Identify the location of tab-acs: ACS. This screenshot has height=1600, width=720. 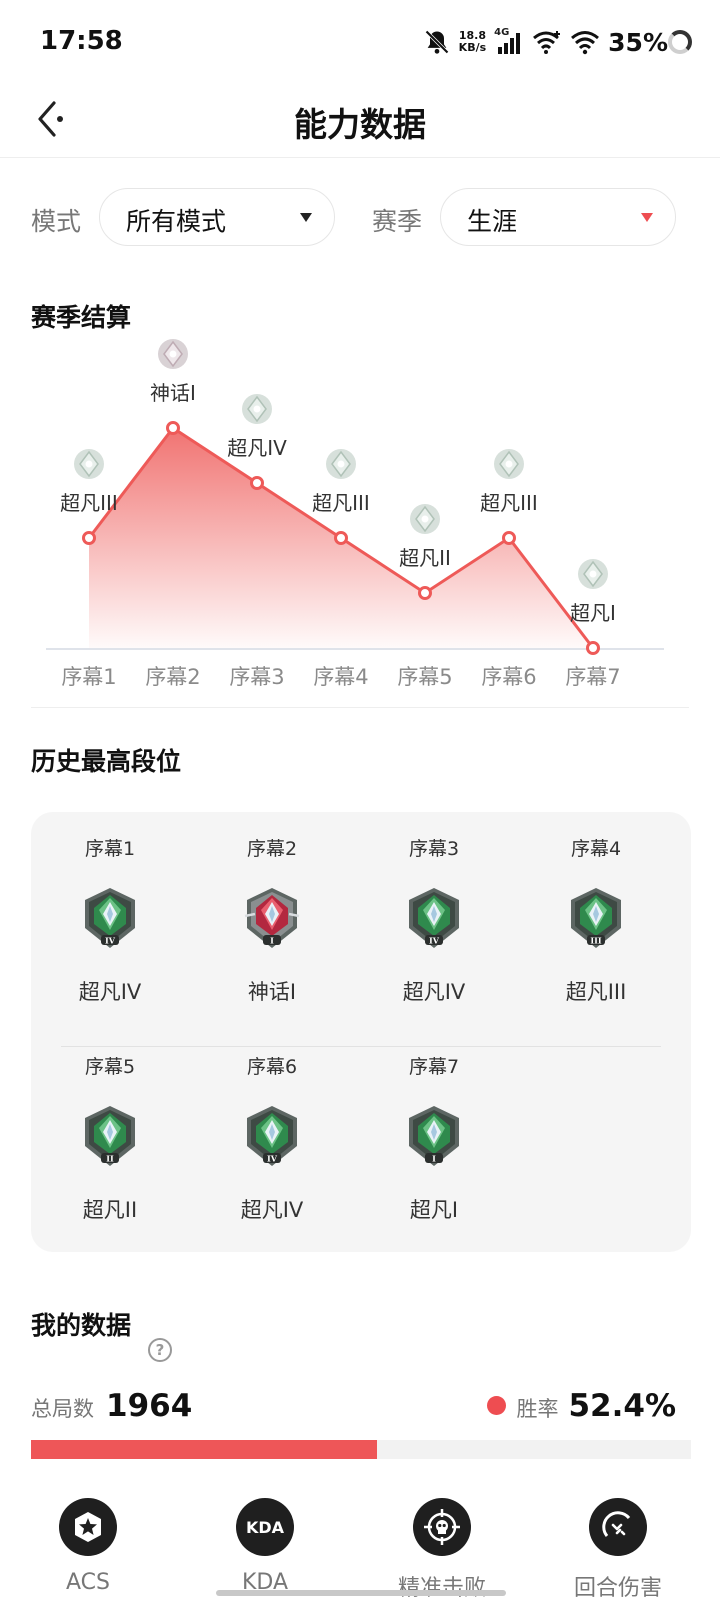
(88, 1546).